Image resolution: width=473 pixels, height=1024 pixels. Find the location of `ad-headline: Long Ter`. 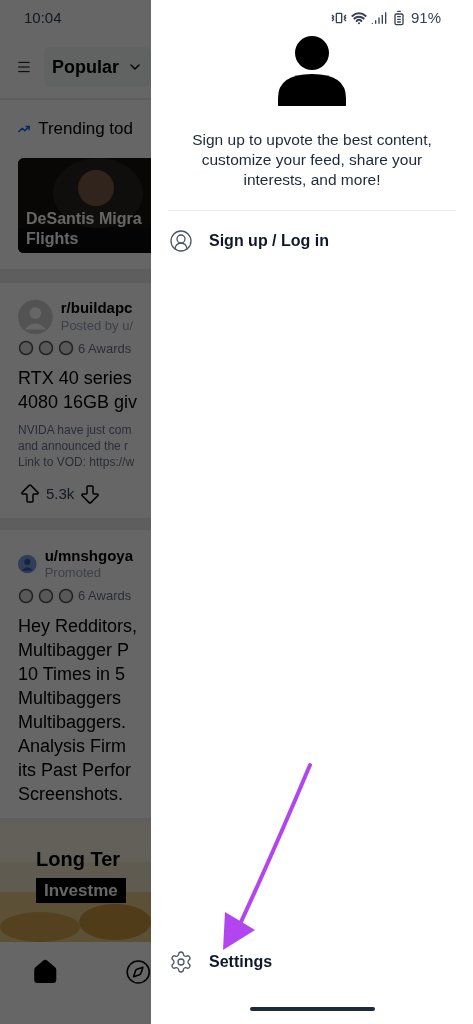

ad-headline: Long Ter is located at coordinates (78, 859).